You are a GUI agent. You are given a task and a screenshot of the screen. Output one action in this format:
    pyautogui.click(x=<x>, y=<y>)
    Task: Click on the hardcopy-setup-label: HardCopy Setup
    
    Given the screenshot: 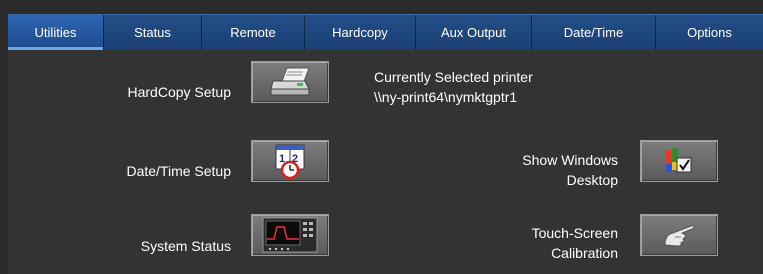 What is the action you would take?
    pyautogui.click(x=179, y=92)
    